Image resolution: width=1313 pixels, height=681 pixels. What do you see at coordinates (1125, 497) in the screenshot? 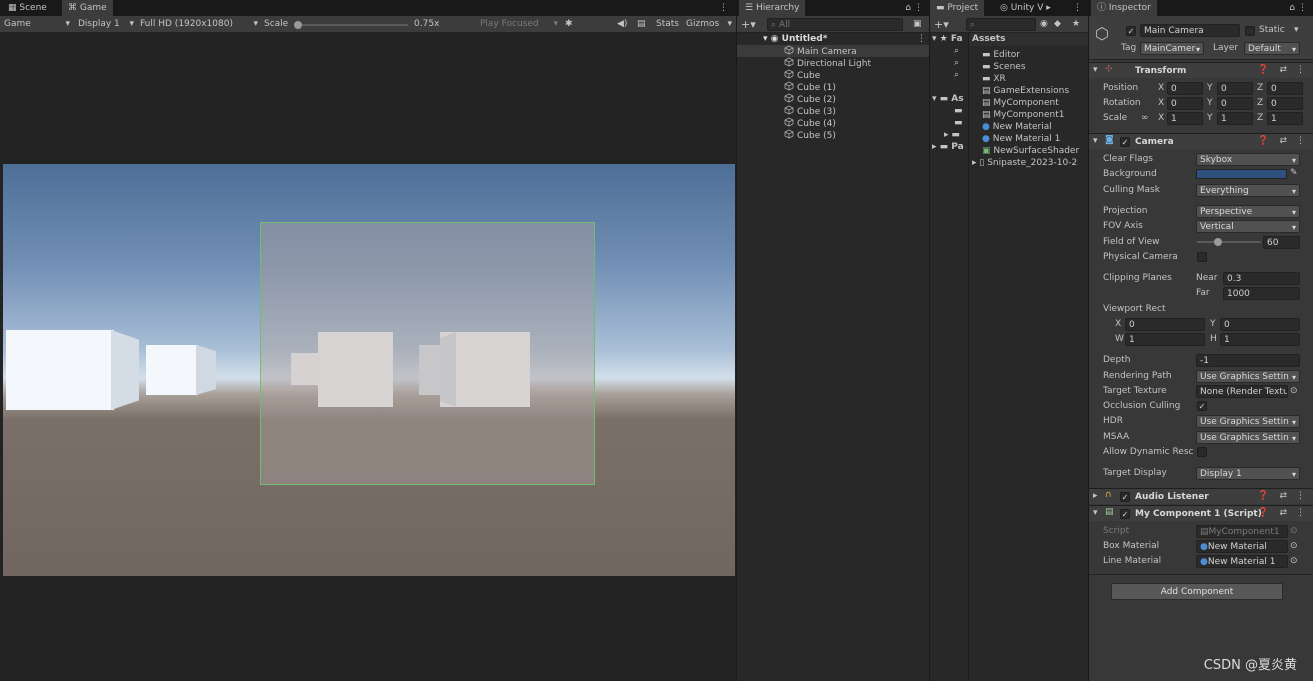
I see `audio-listener-checkbox: ✓` at bounding box center [1125, 497].